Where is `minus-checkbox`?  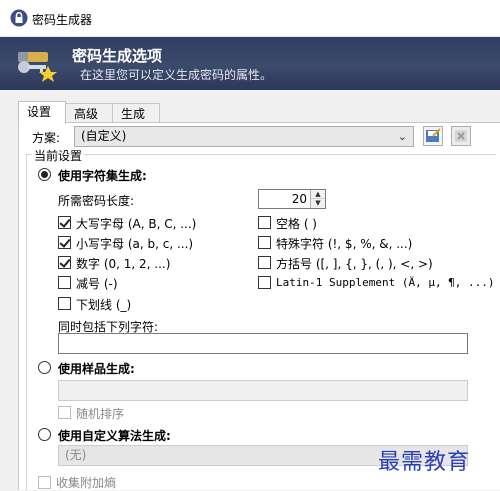
minus-checkbox is located at coordinates (64, 282).